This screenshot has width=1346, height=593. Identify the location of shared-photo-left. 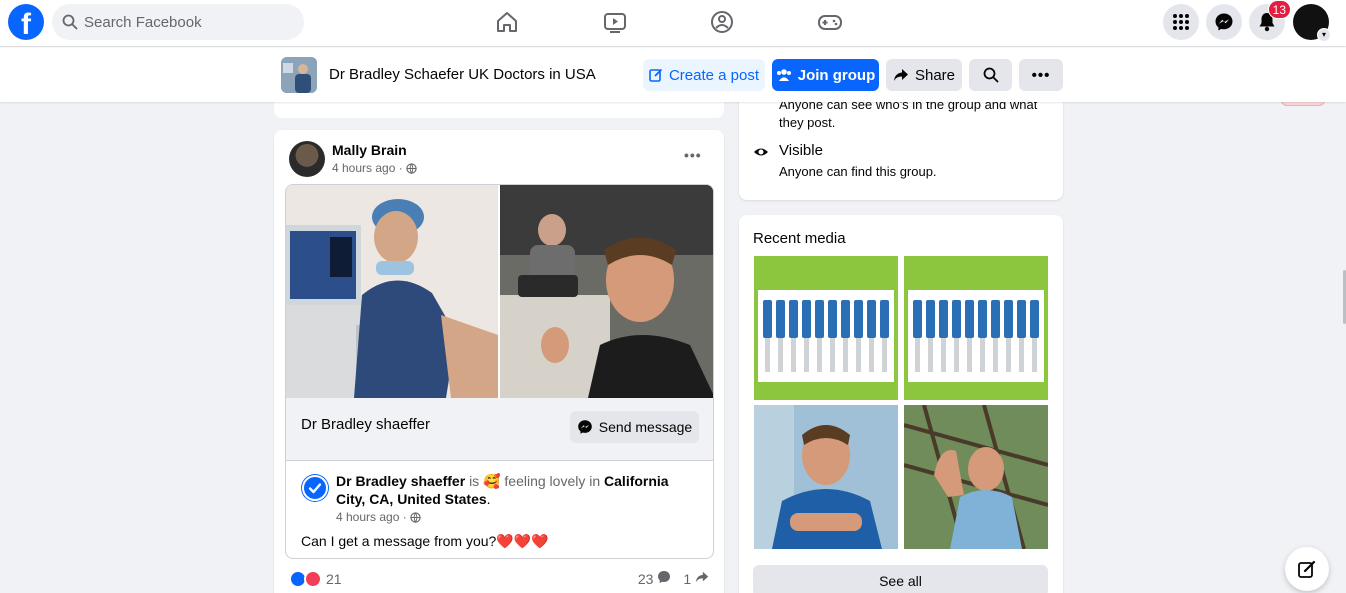
(392, 291).